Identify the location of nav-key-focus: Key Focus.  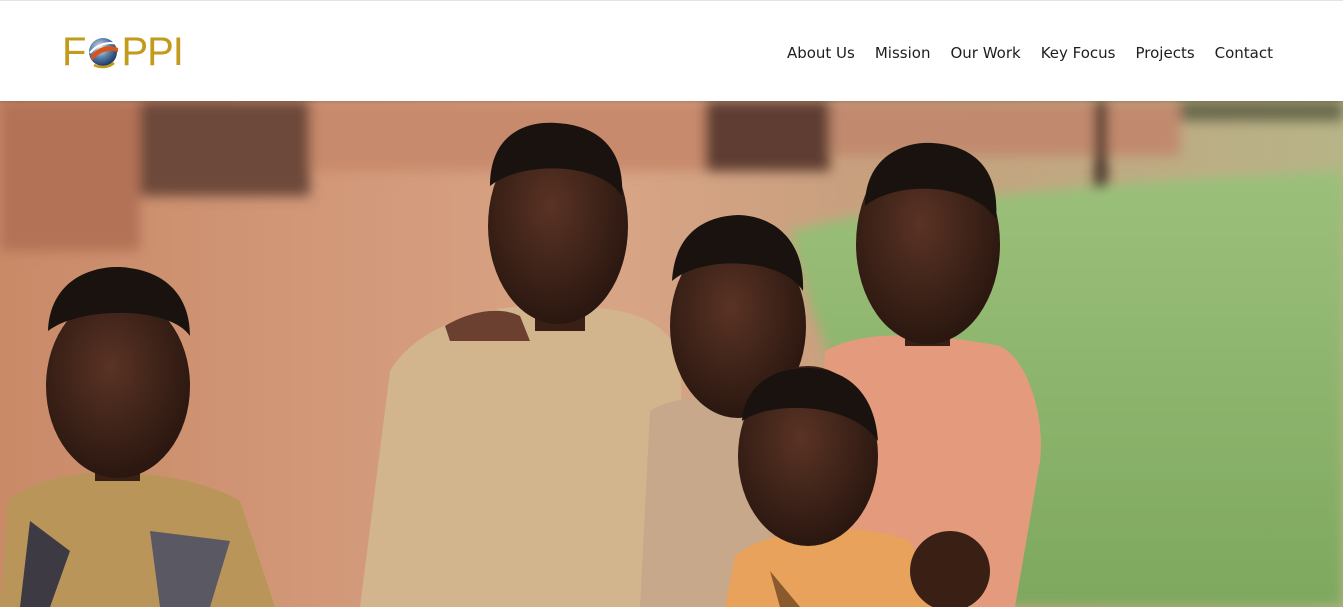
(1078, 53).